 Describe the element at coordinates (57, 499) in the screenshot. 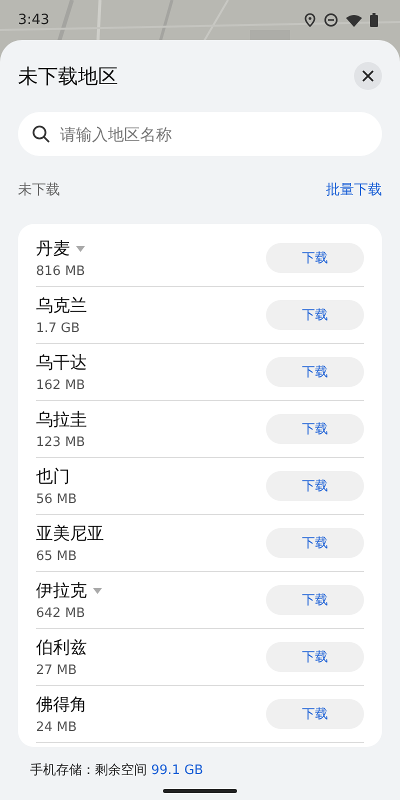

I see `region-size: 56 MB` at that location.